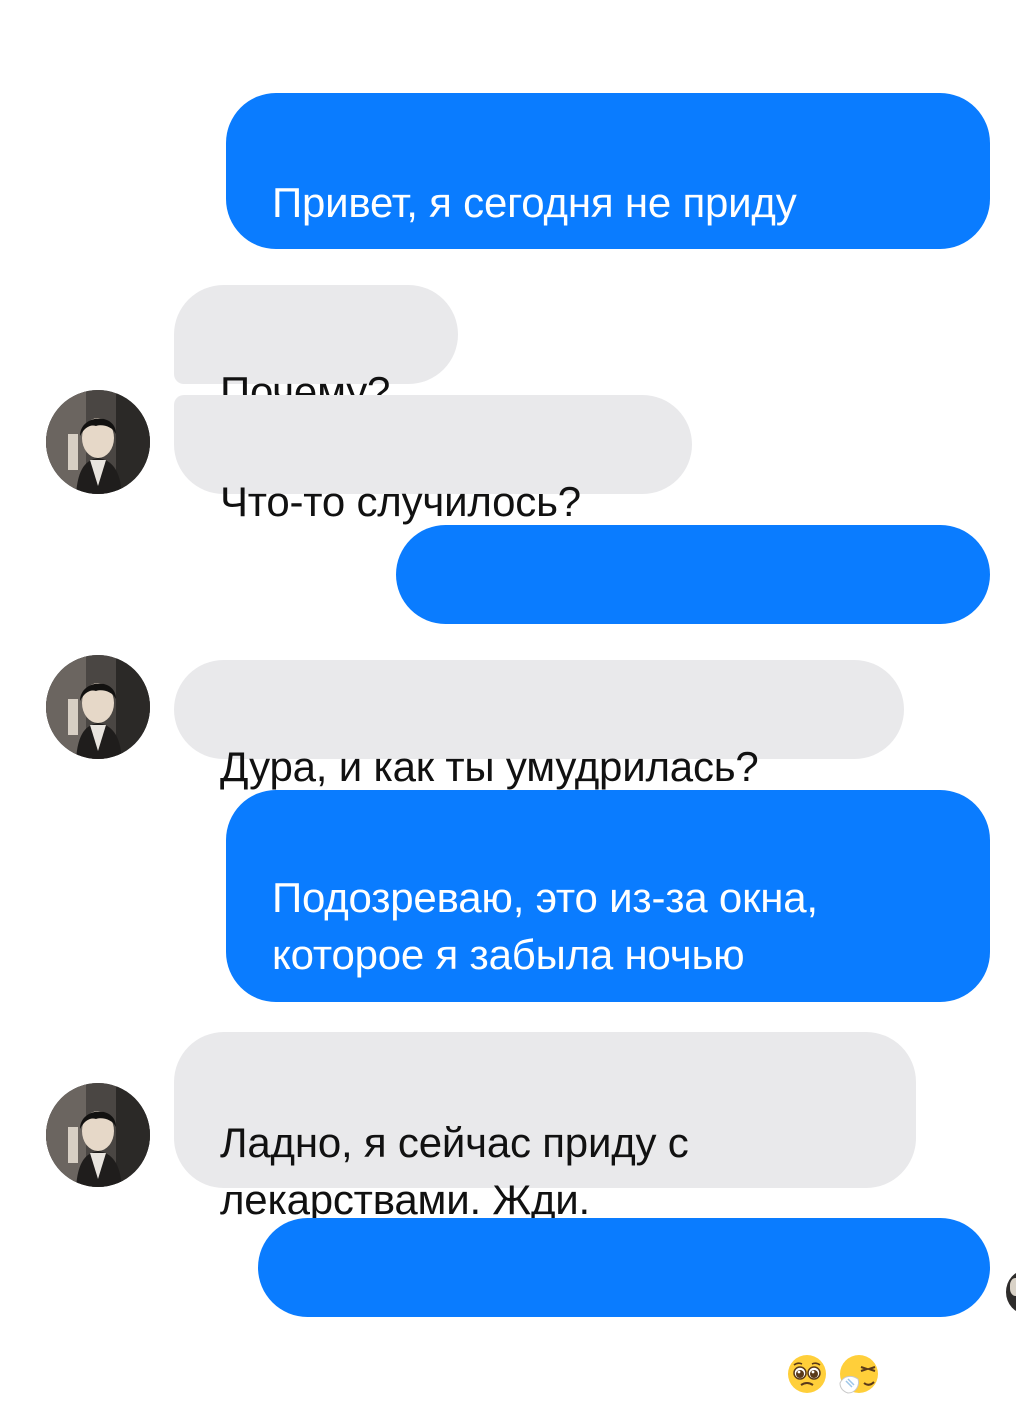  I want to click on message-text: Аэааэааэааэа, спасибо., so click(538, 1353).